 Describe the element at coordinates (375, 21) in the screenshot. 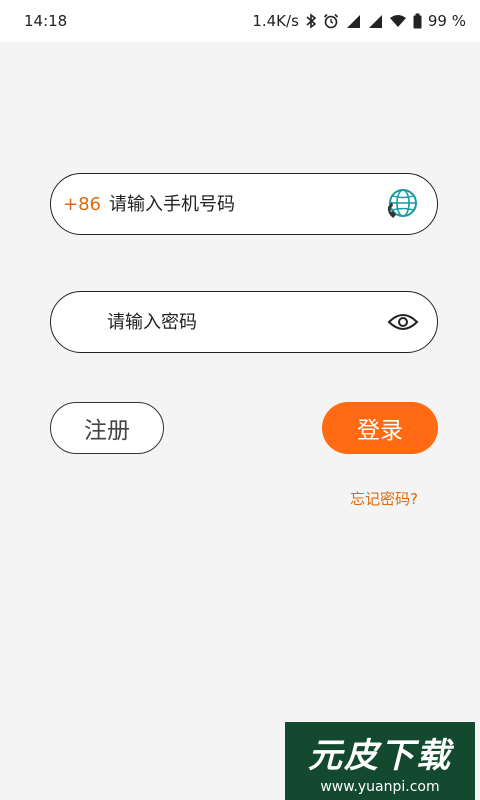

I see `signal-icon` at that location.